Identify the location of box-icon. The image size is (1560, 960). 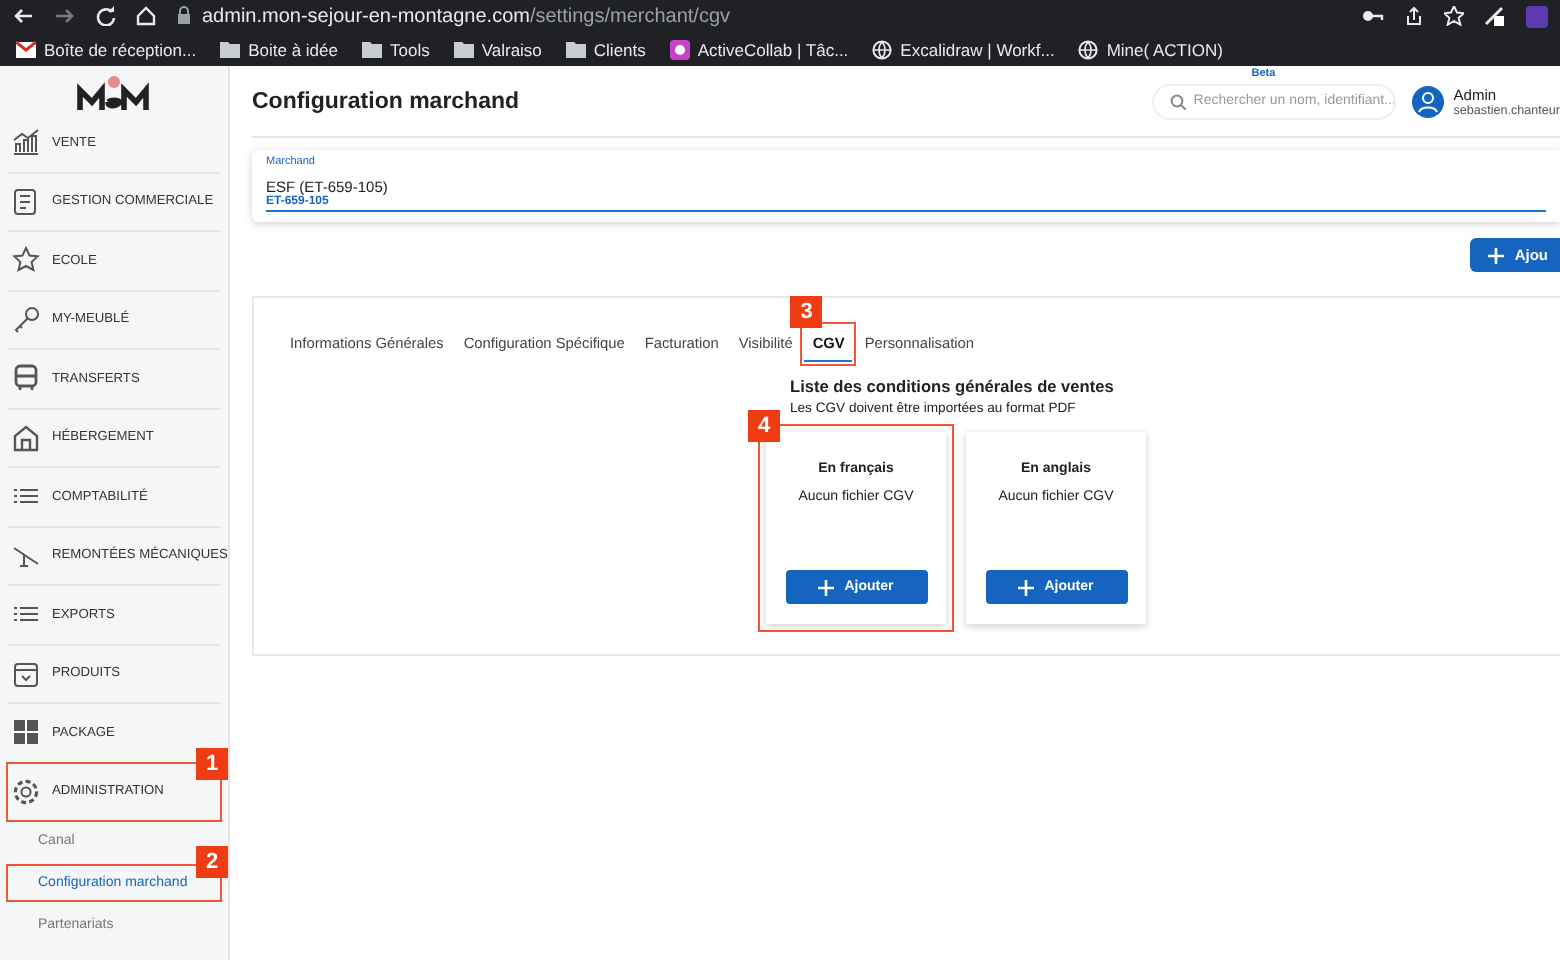
(26, 673).